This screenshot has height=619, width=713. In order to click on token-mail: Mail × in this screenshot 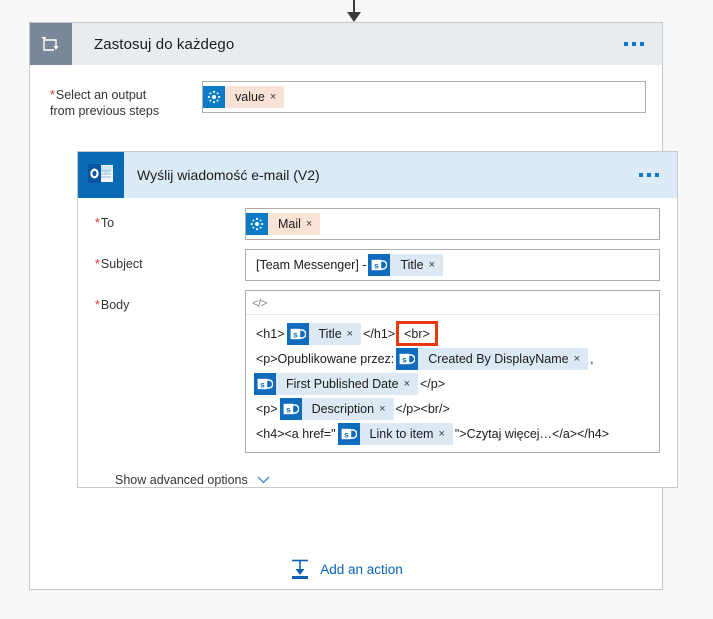, I will do `click(283, 224)`.